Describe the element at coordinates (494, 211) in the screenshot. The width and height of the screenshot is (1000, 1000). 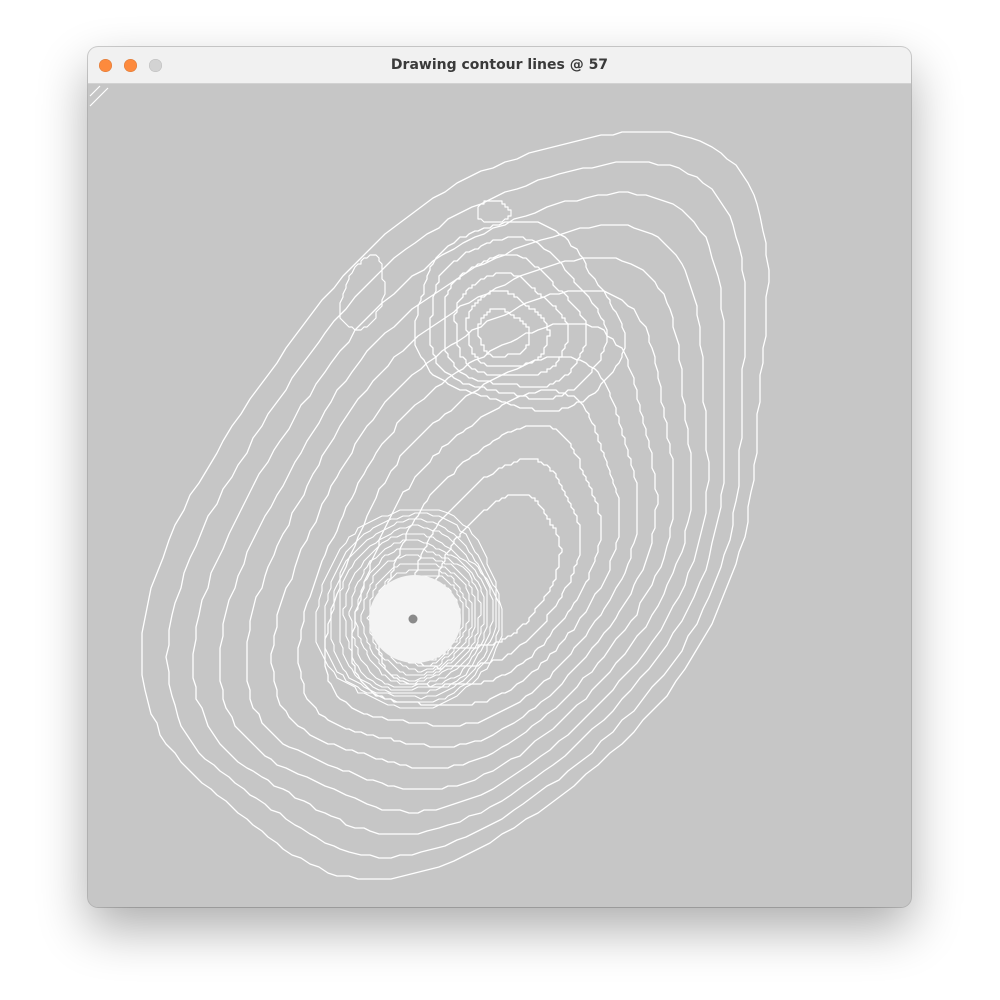
I see `contour-line-knob-top` at that location.